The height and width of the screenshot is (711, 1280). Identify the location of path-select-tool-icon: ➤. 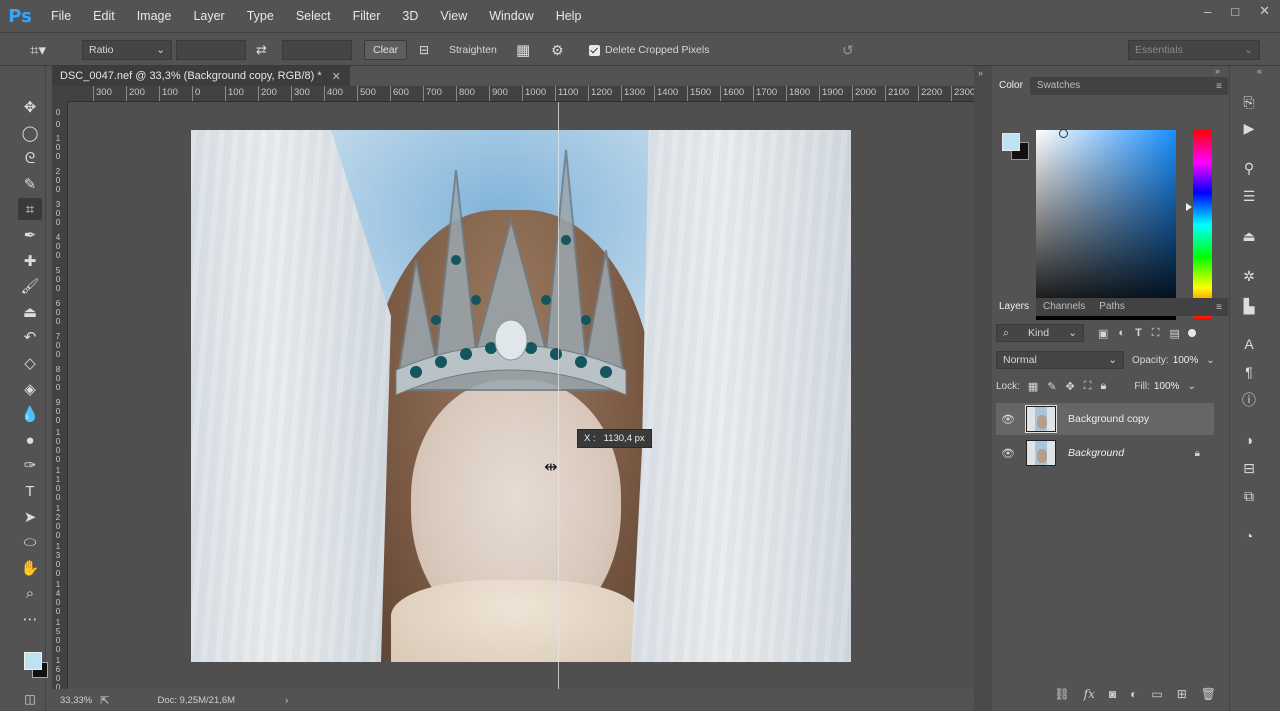
(30, 517).